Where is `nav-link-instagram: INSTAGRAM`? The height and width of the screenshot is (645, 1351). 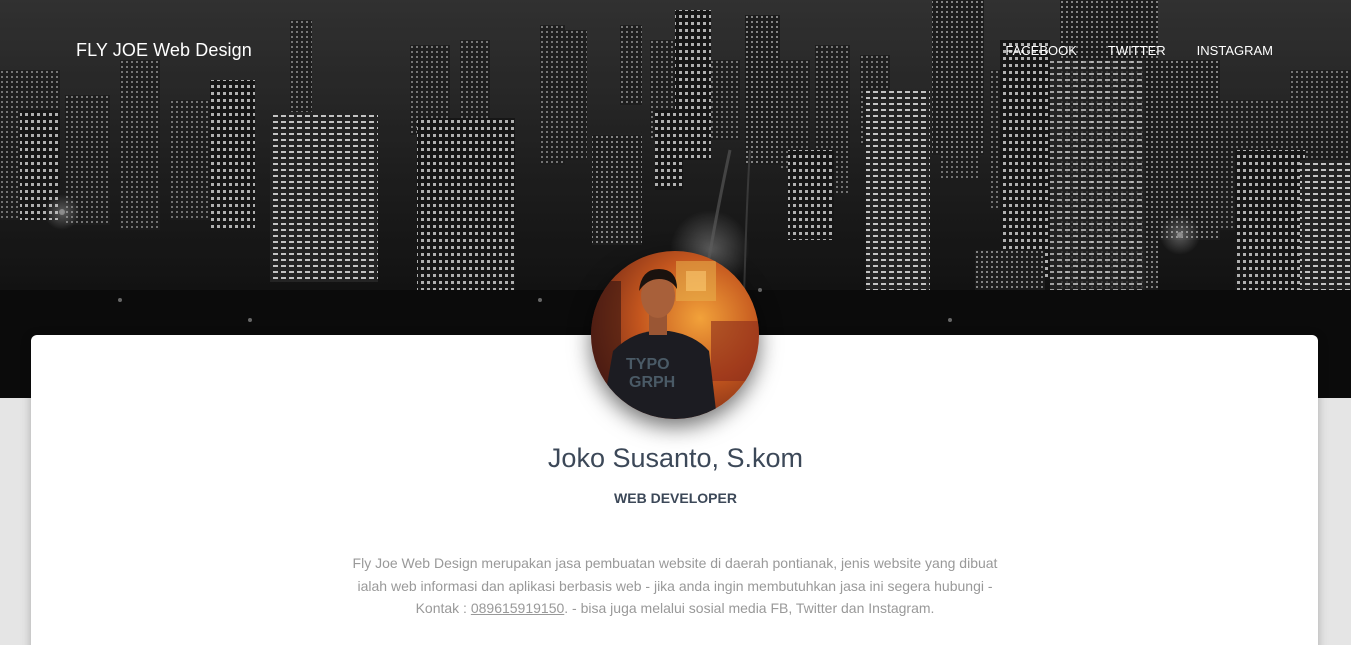 nav-link-instagram: INSTAGRAM is located at coordinates (1235, 50).